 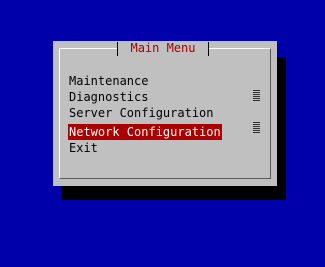 I want to click on scroll-thumb-icon, so click(x=256, y=127).